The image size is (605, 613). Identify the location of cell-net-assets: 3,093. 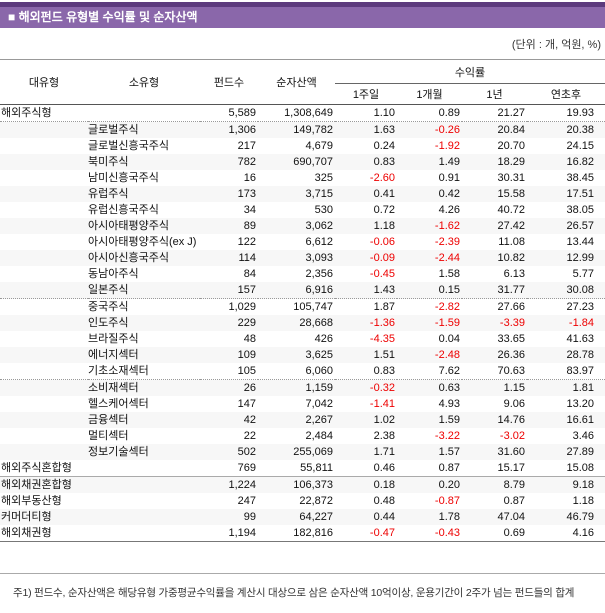
(319, 258).